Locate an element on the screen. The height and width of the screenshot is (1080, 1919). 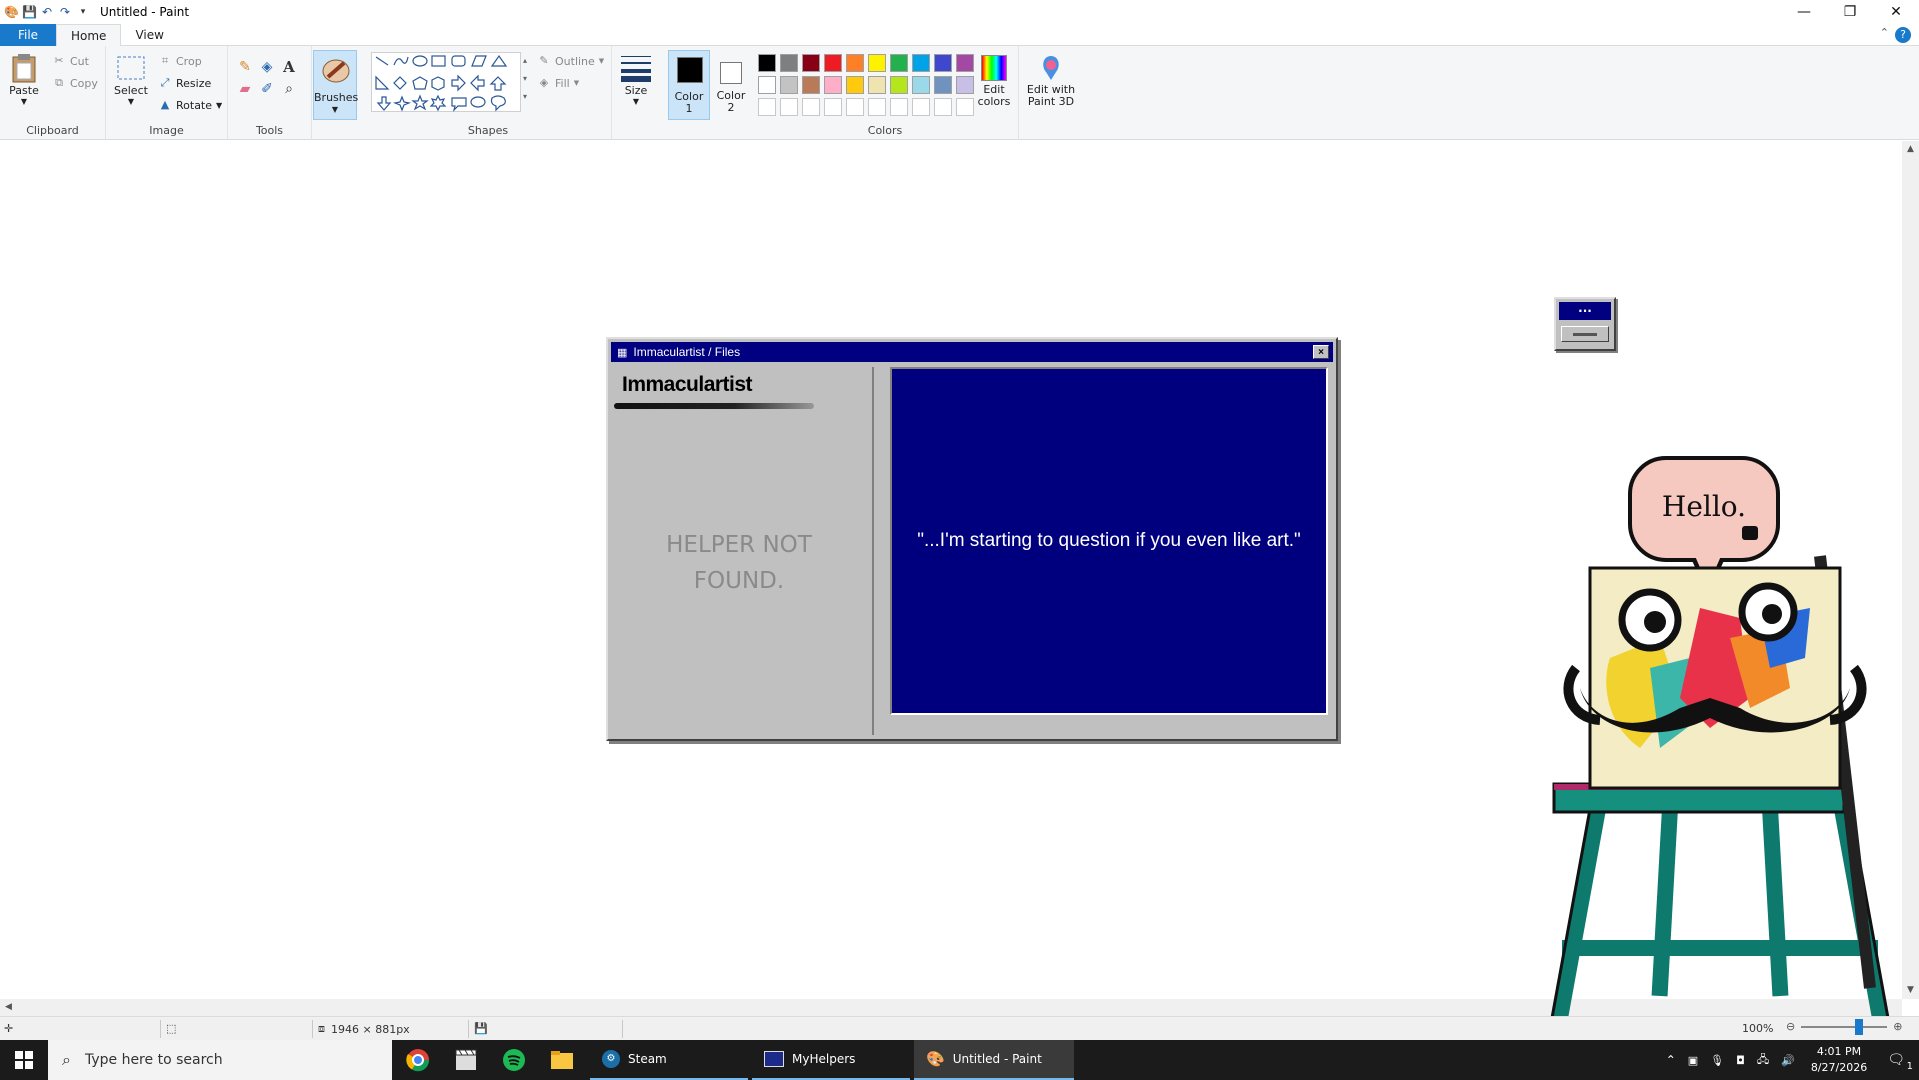
spotify-icon is located at coordinates (514, 1060).